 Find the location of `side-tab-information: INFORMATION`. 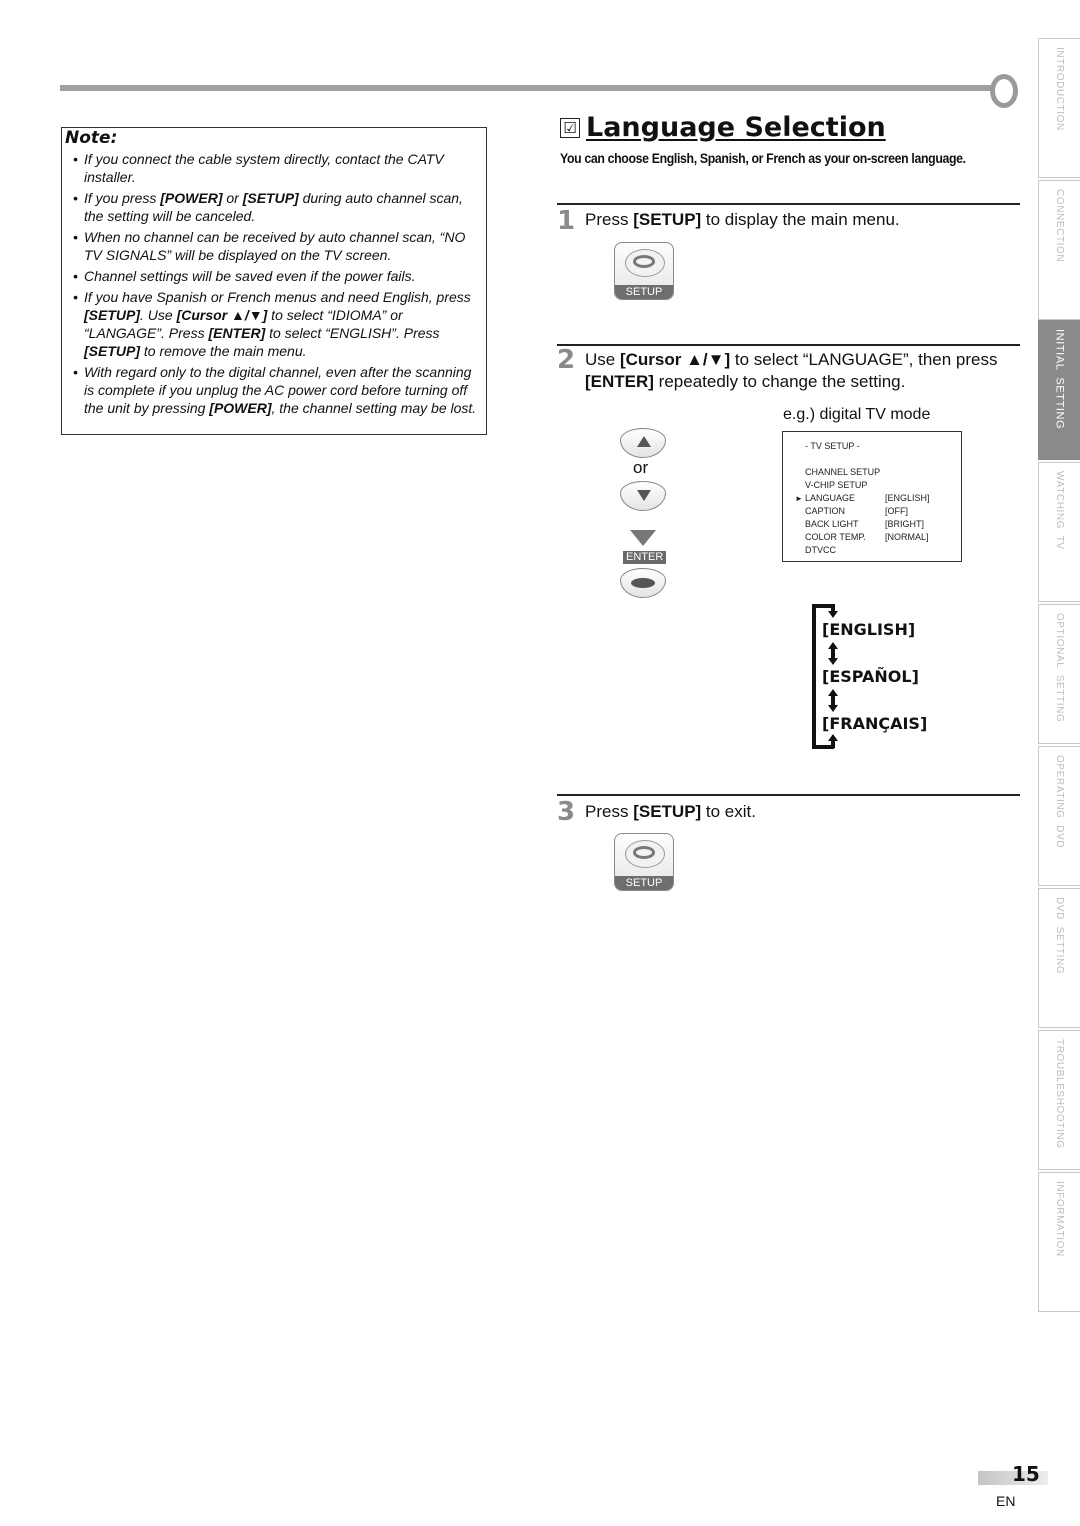

side-tab-information: INFORMATION is located at coordinates (1059, 1242).